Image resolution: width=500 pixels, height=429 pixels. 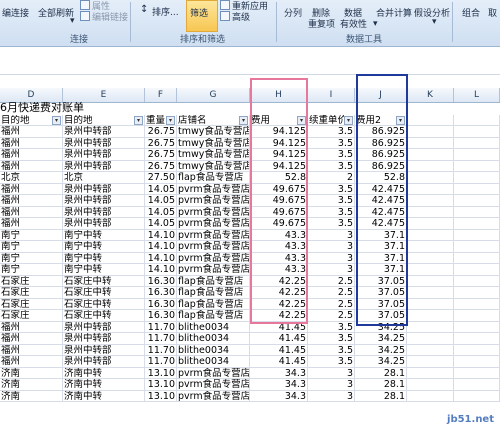 What do you see at coordinates (161, 143) in the screenshot?
I see `cell-f: 26.75` at bounding box center [161, 143].